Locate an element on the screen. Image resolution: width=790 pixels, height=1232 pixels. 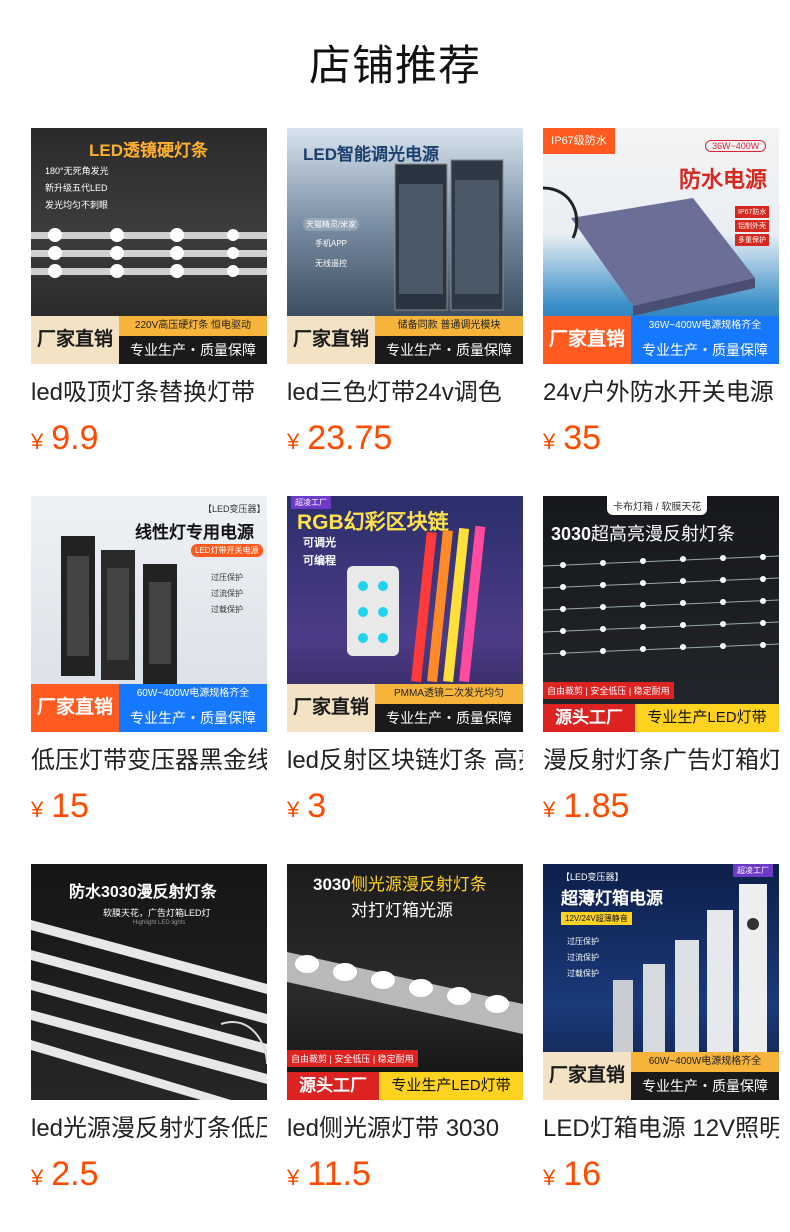
image-strip-note: 220V高压硬灯条 恒电驱动 is located at coordinates (193, 326).